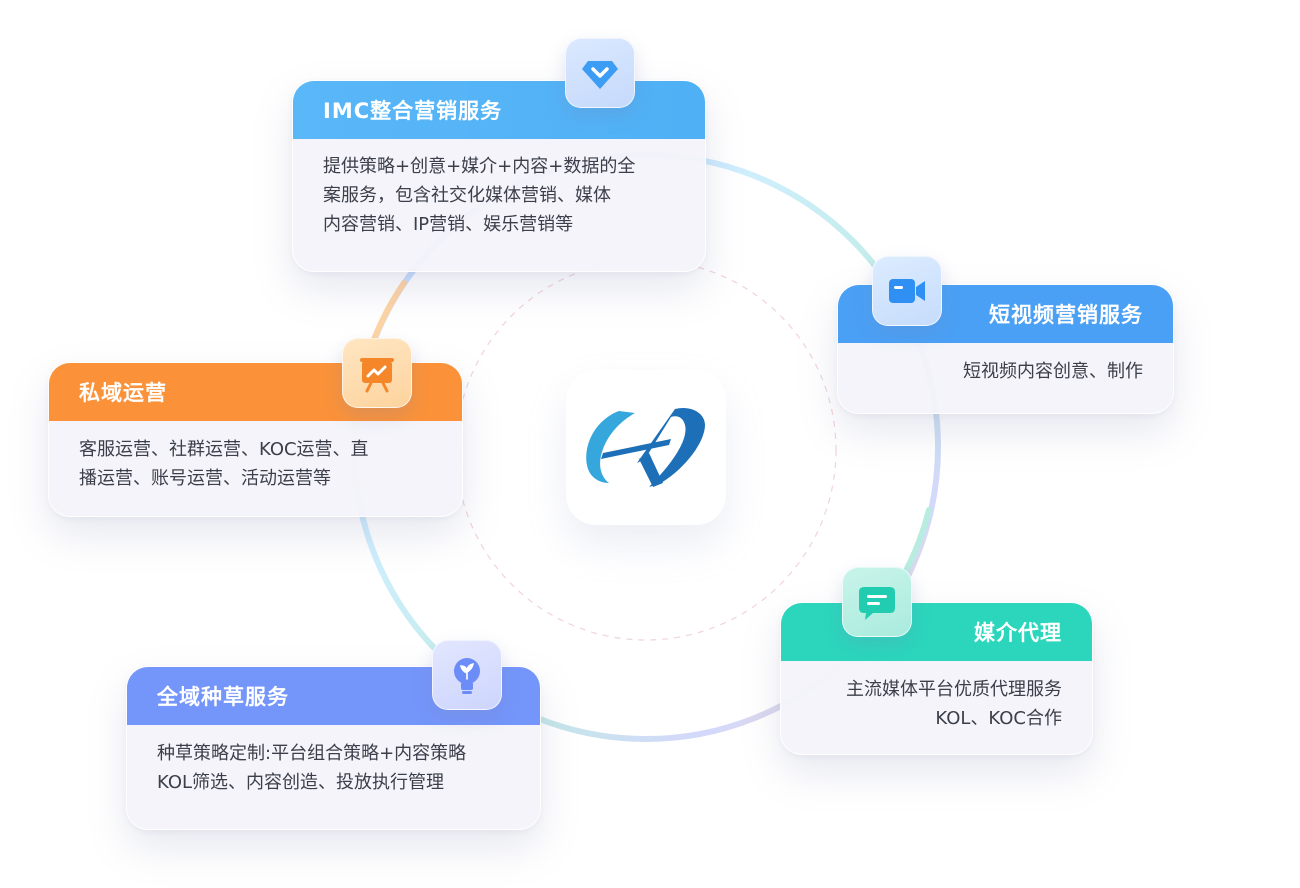  Describe the element at coordinates (1018, 633) in the screenshot. I see `card-media-agency-title: 媒介代理` at that location.